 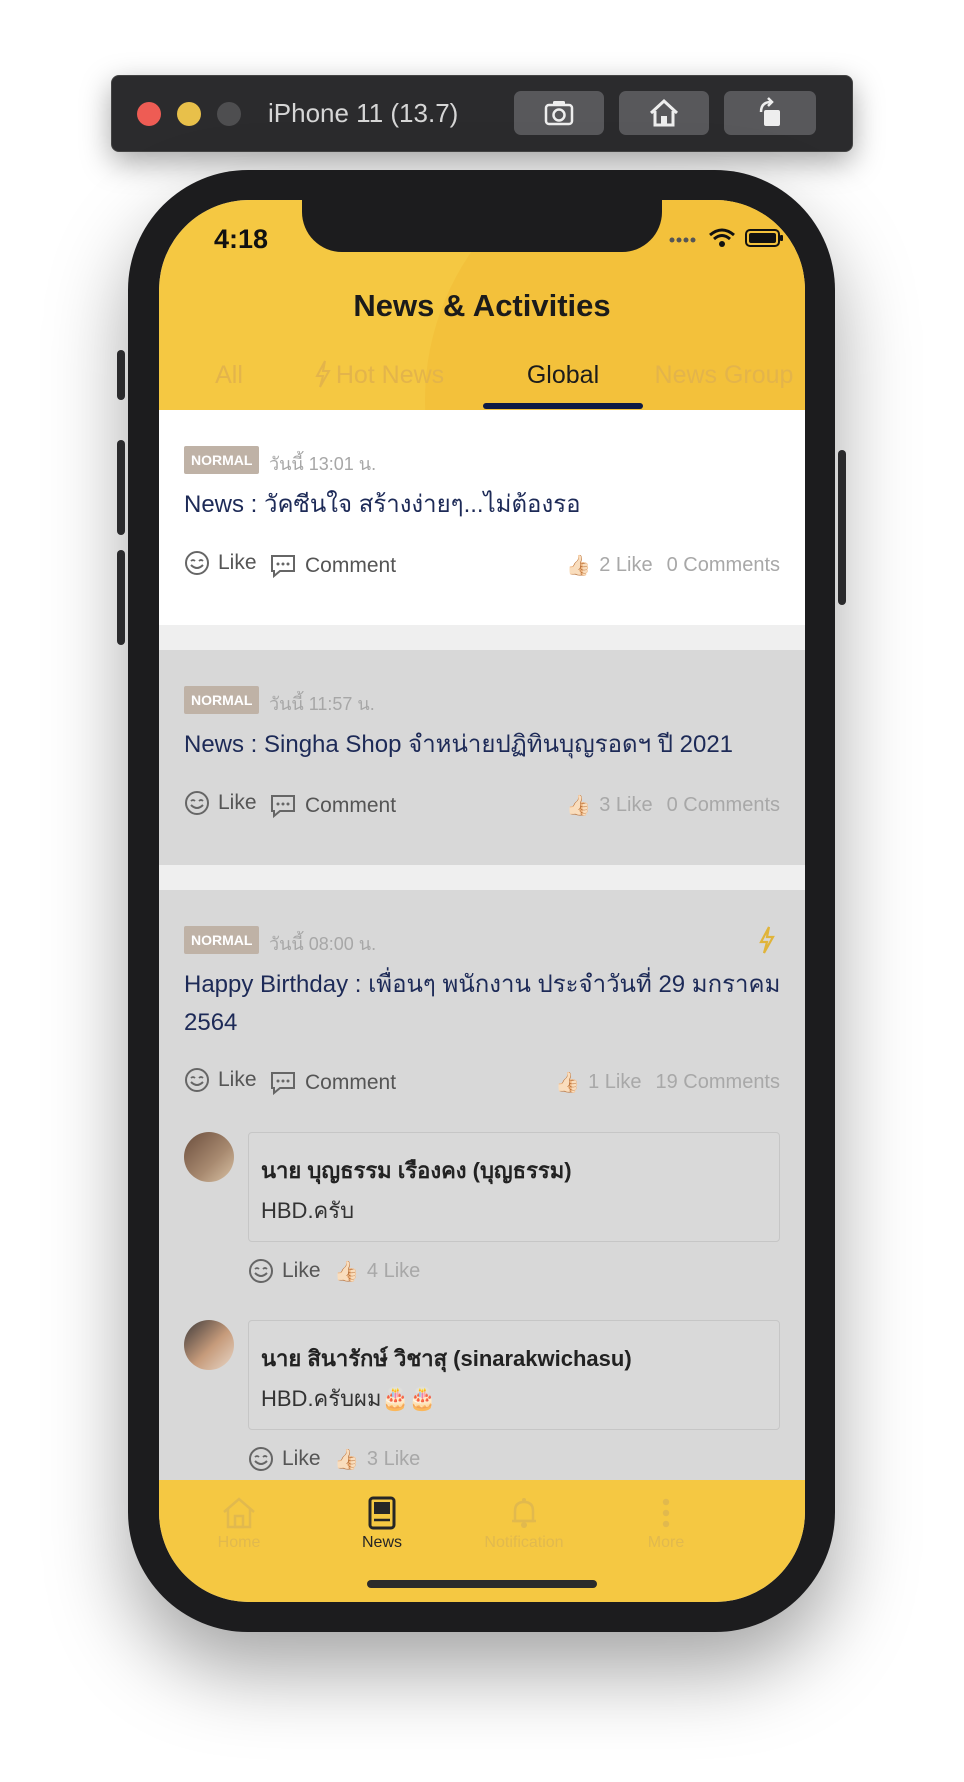 I want to click on tab-hot-news: Hot News, so click(x=379, y=385).